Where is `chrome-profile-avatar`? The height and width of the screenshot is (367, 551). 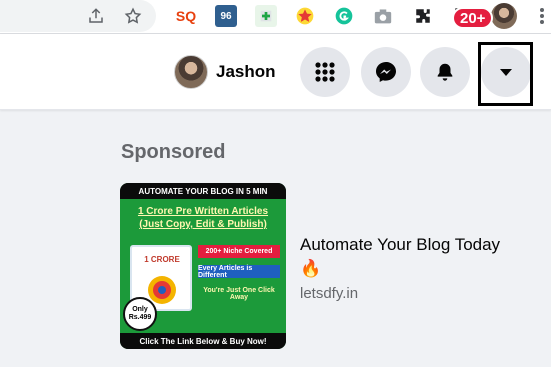 chrome-profile-avatar is located at coordinates (504, 16).